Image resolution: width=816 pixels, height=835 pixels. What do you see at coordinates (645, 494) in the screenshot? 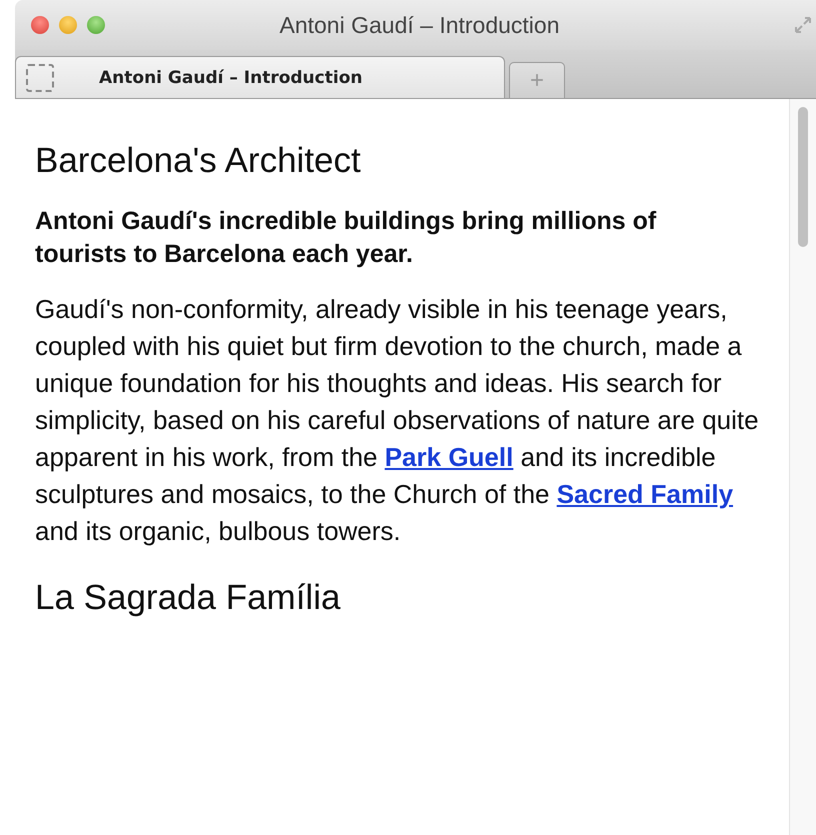
I see `link: Sacred Family` at bounding box center [645, 494].